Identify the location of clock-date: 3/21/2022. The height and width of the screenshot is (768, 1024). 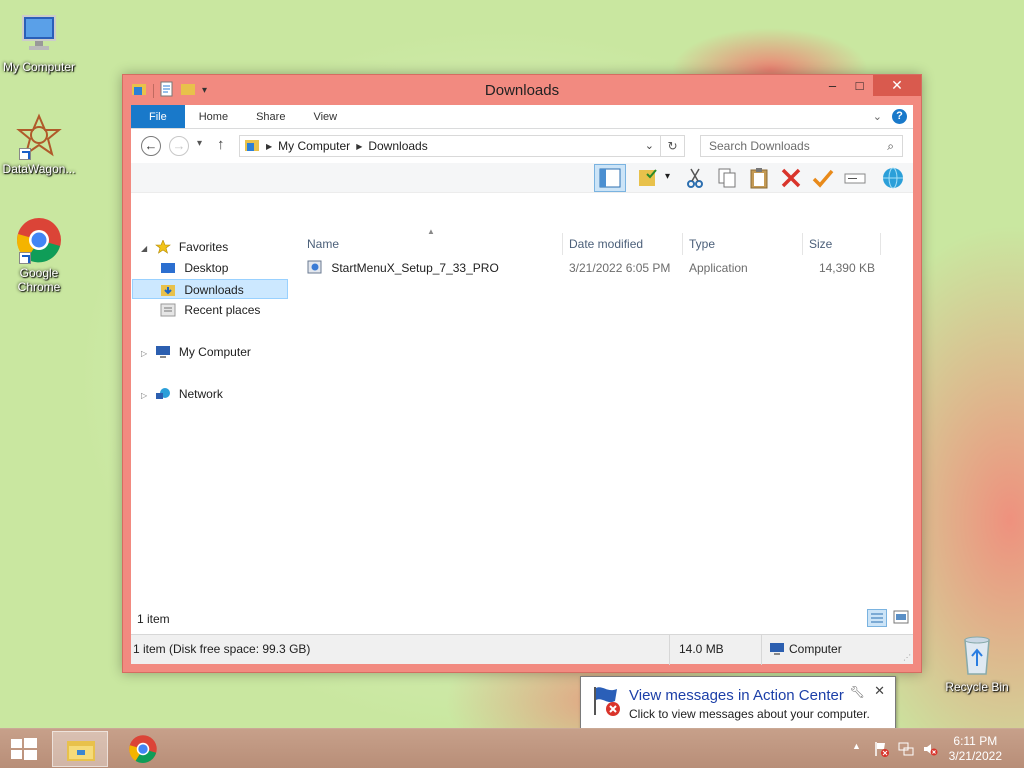
(975, 756).